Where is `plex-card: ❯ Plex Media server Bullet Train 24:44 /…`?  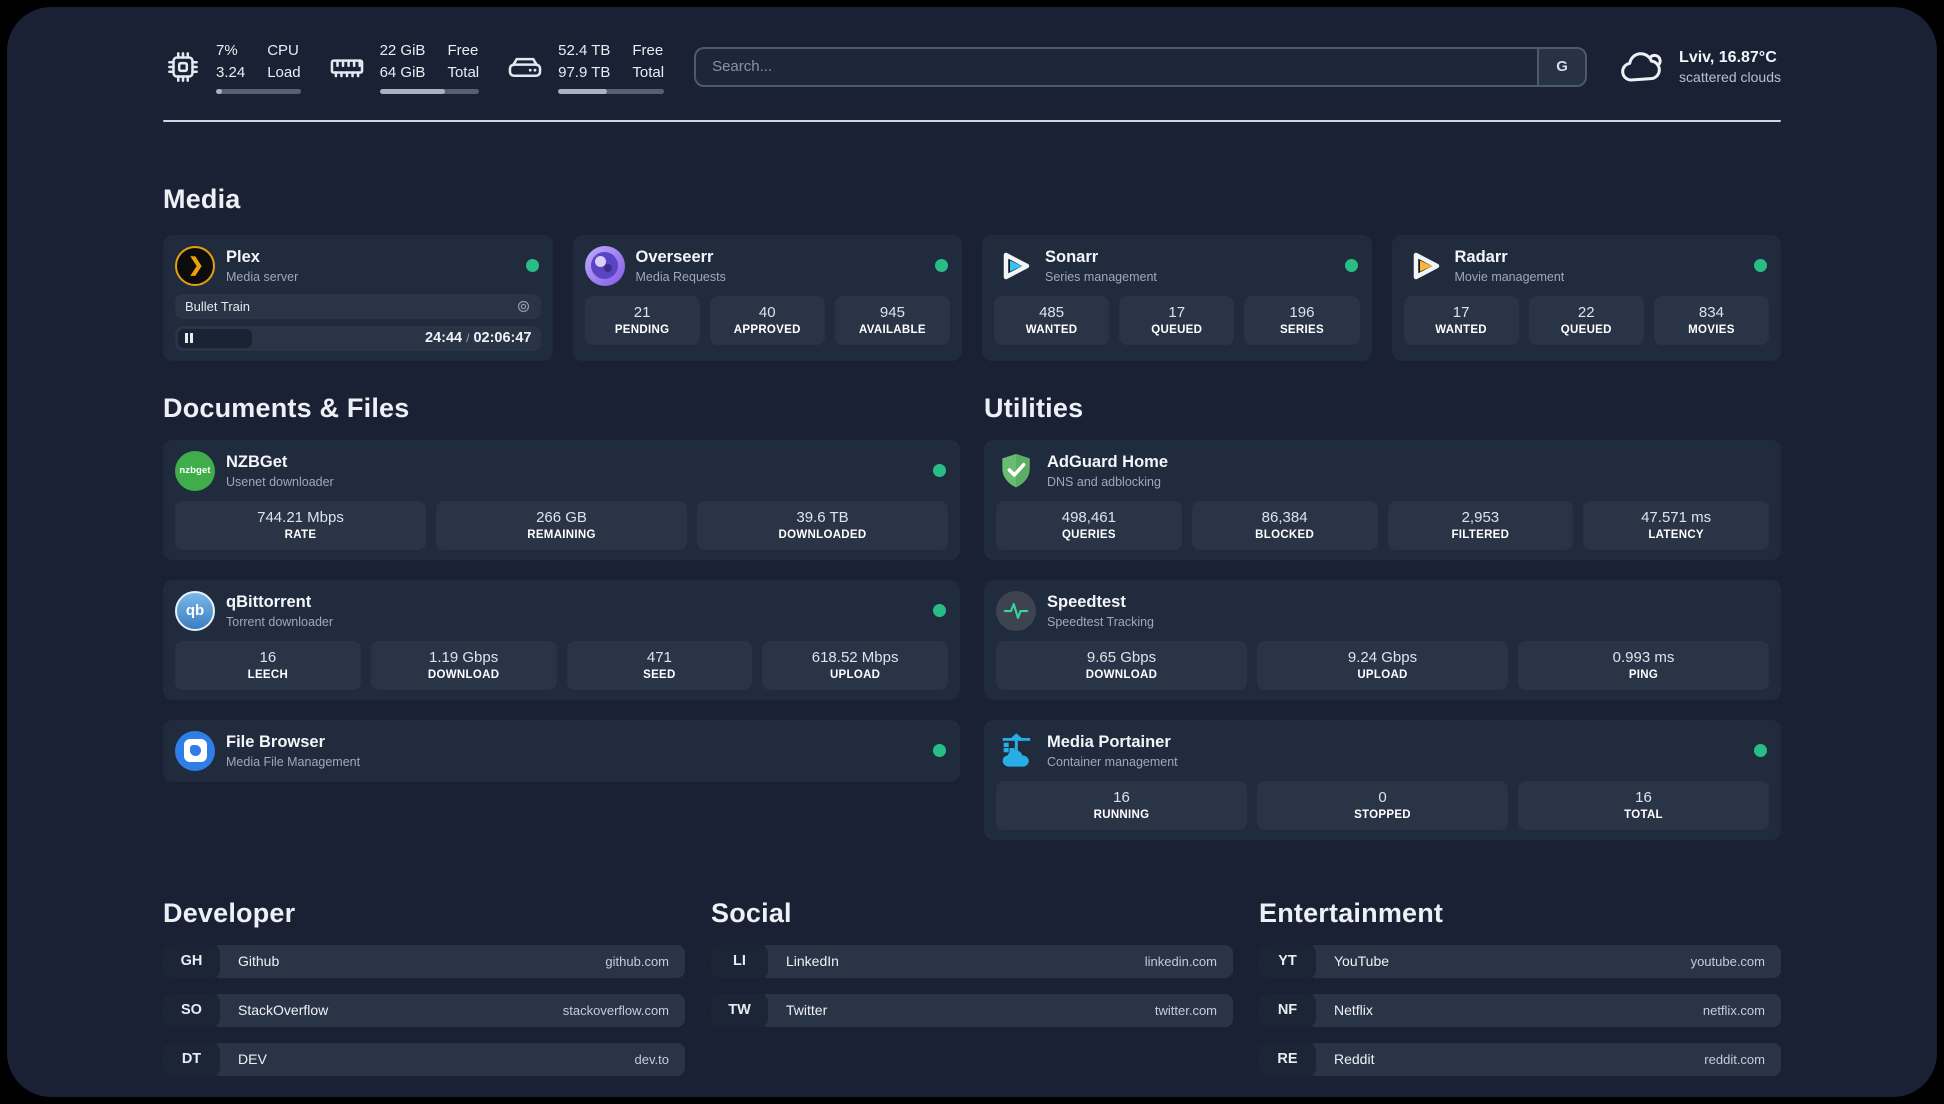 plex-card: ❯ Plex Media server Bullet Train 24:44 /… is located at coordinates (358, 297).